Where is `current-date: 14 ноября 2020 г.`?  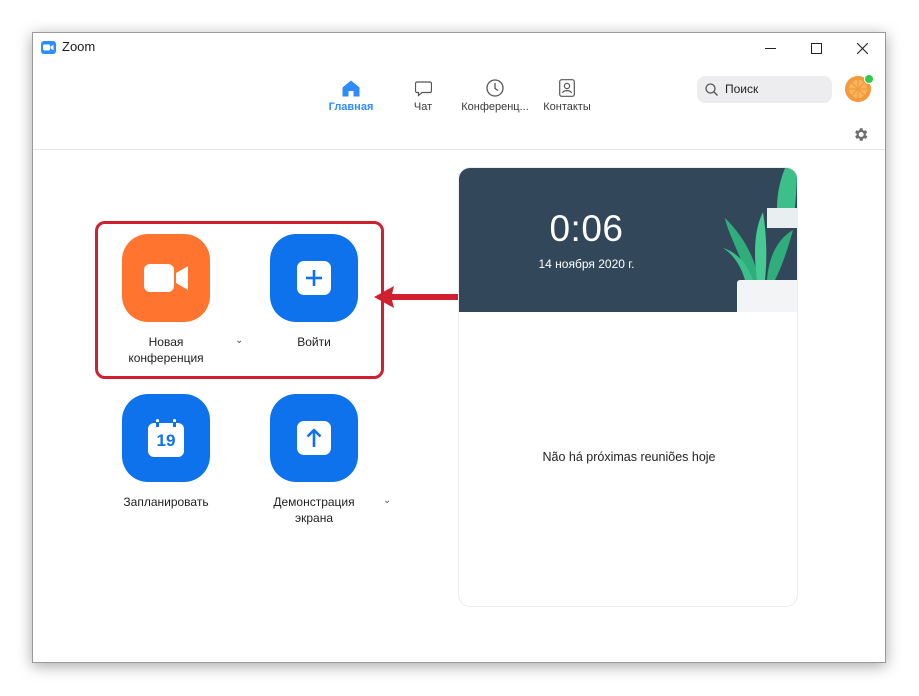 current-date: 14 ноября 2020 г. is located at coordinates (586, 264).